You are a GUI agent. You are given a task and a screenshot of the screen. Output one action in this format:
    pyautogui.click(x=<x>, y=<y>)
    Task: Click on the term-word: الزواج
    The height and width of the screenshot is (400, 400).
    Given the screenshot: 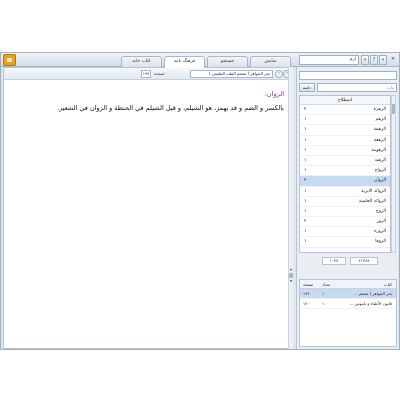 What is the action you would take?
    pyautogui.click(x=380, y=171)
    